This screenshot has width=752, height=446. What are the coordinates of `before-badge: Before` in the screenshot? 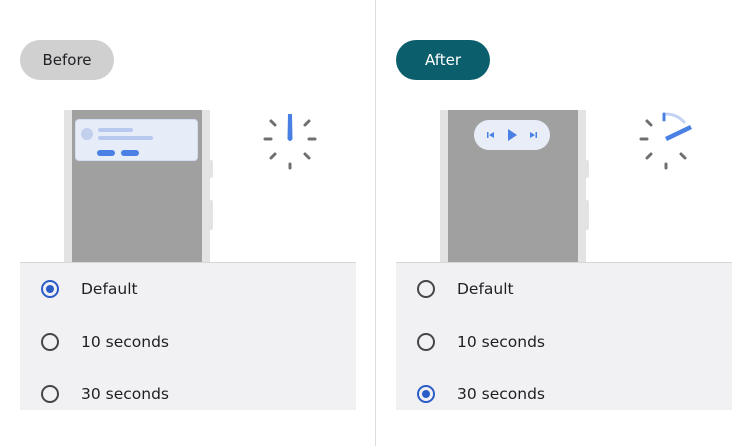 It's located at (67, 60).